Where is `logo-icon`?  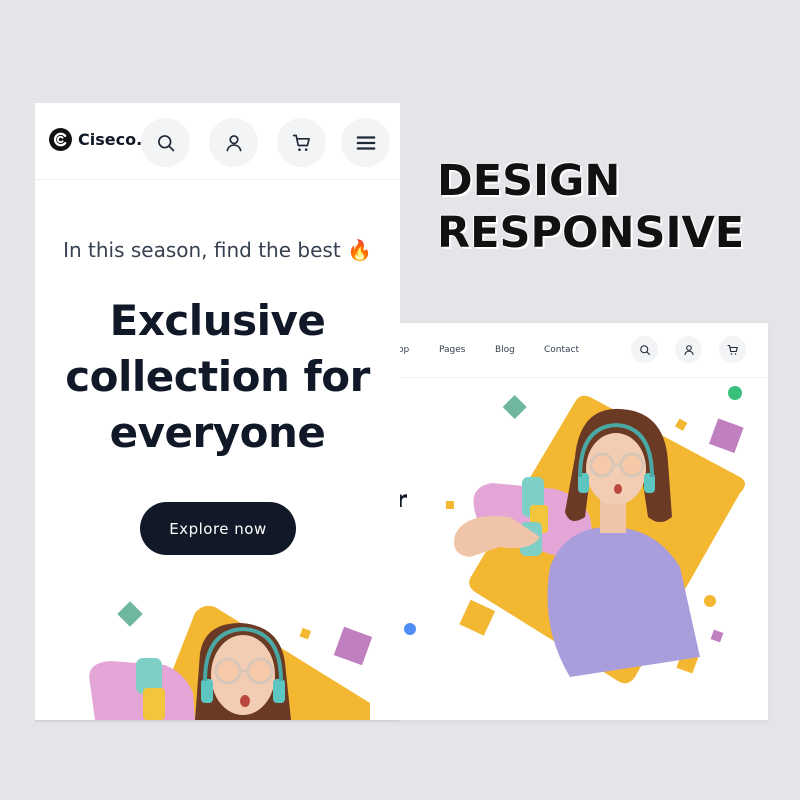 logo-icon is located at coordinates (60, 139).